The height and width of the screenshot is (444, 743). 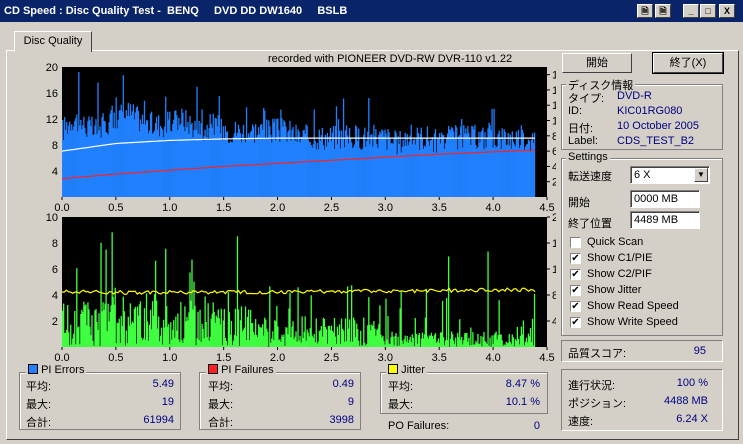 I want to click on exit-button: 終了(X), so click(x=688, y=63).